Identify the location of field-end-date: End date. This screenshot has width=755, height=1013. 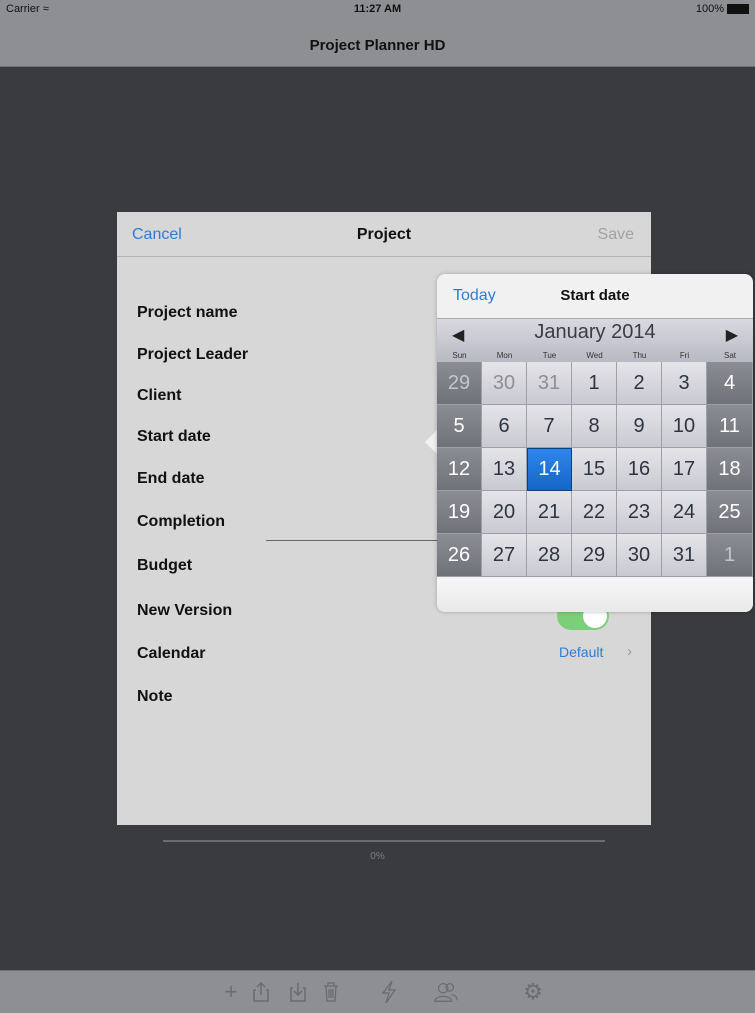
(171, 479).